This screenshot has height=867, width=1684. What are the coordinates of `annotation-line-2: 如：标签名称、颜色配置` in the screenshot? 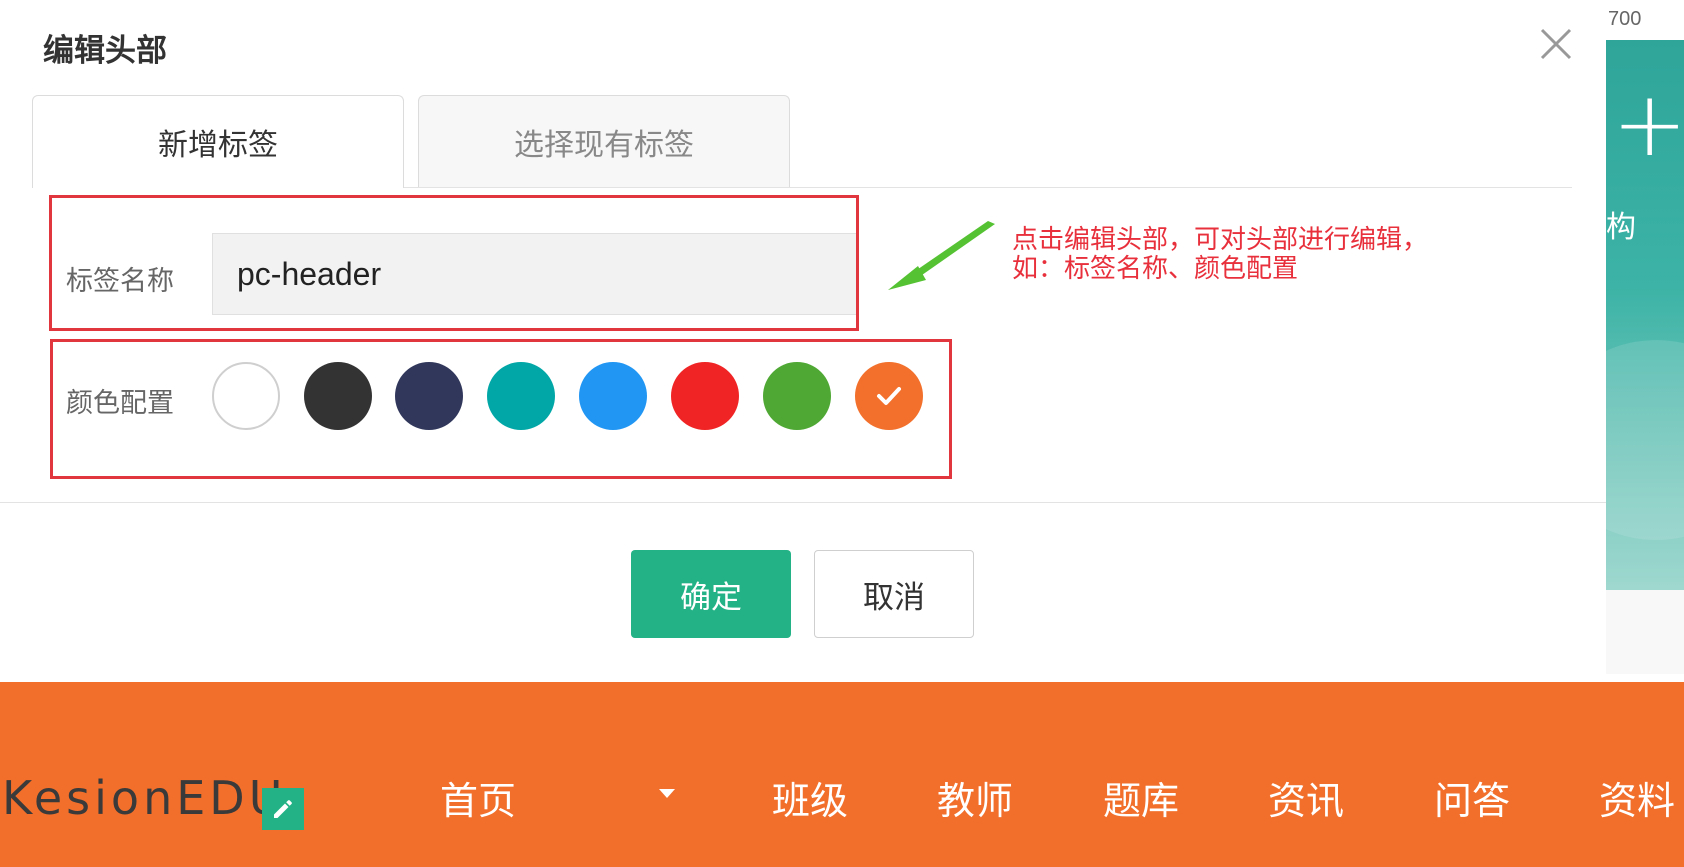 It's located at (1155, 269).